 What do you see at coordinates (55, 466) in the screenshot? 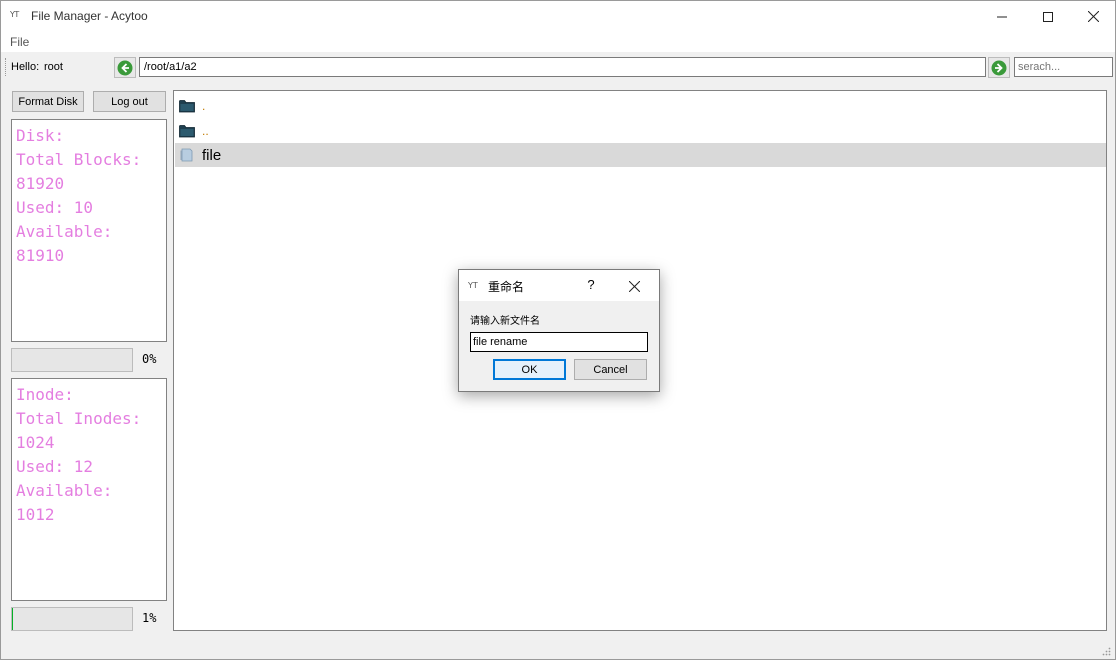
I see `inode-info-line: Used: 12` at bounding box center [55, 466].